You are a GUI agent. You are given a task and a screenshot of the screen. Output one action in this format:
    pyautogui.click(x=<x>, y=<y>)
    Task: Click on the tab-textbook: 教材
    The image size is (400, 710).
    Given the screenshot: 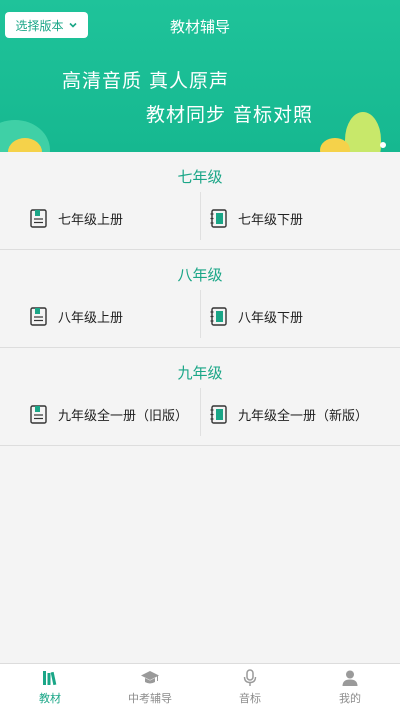 What is the action you would take?
    pyautogui.click(x=50, y=687)
    